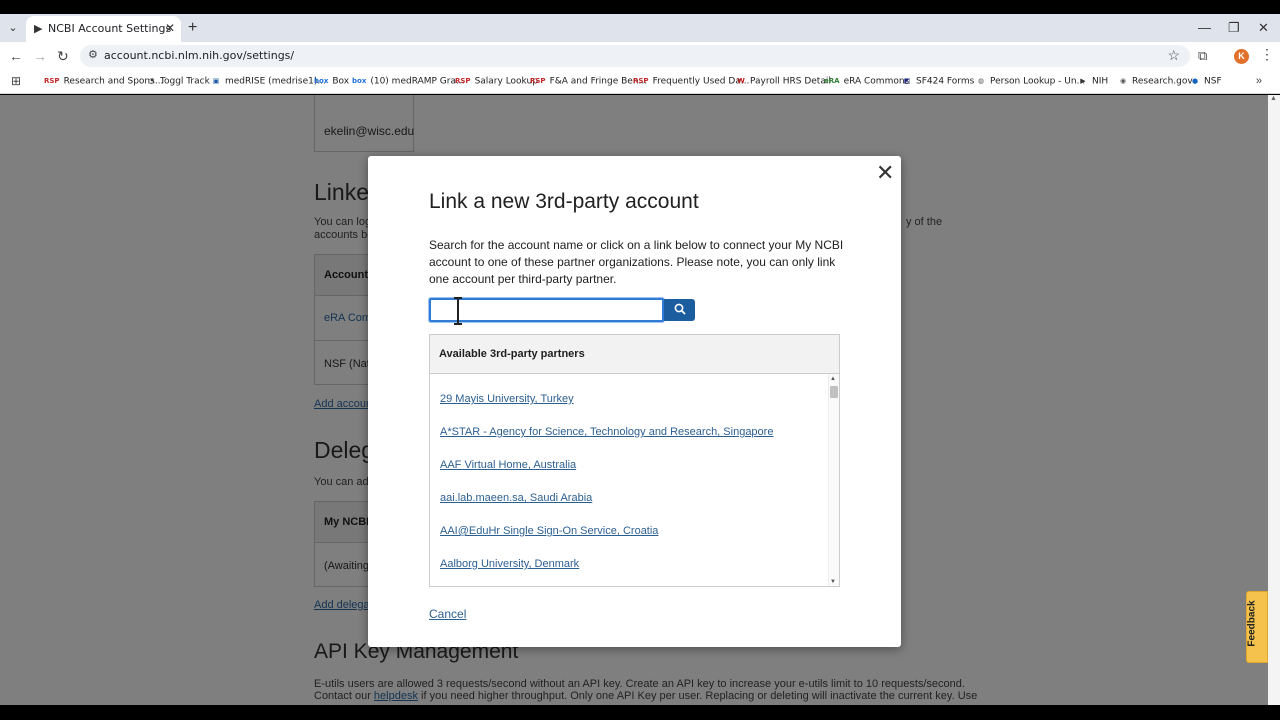 The width and height of the screenshot is (1280, 720). I want to click on feedback-label: Feedback, so click(1252, 623).